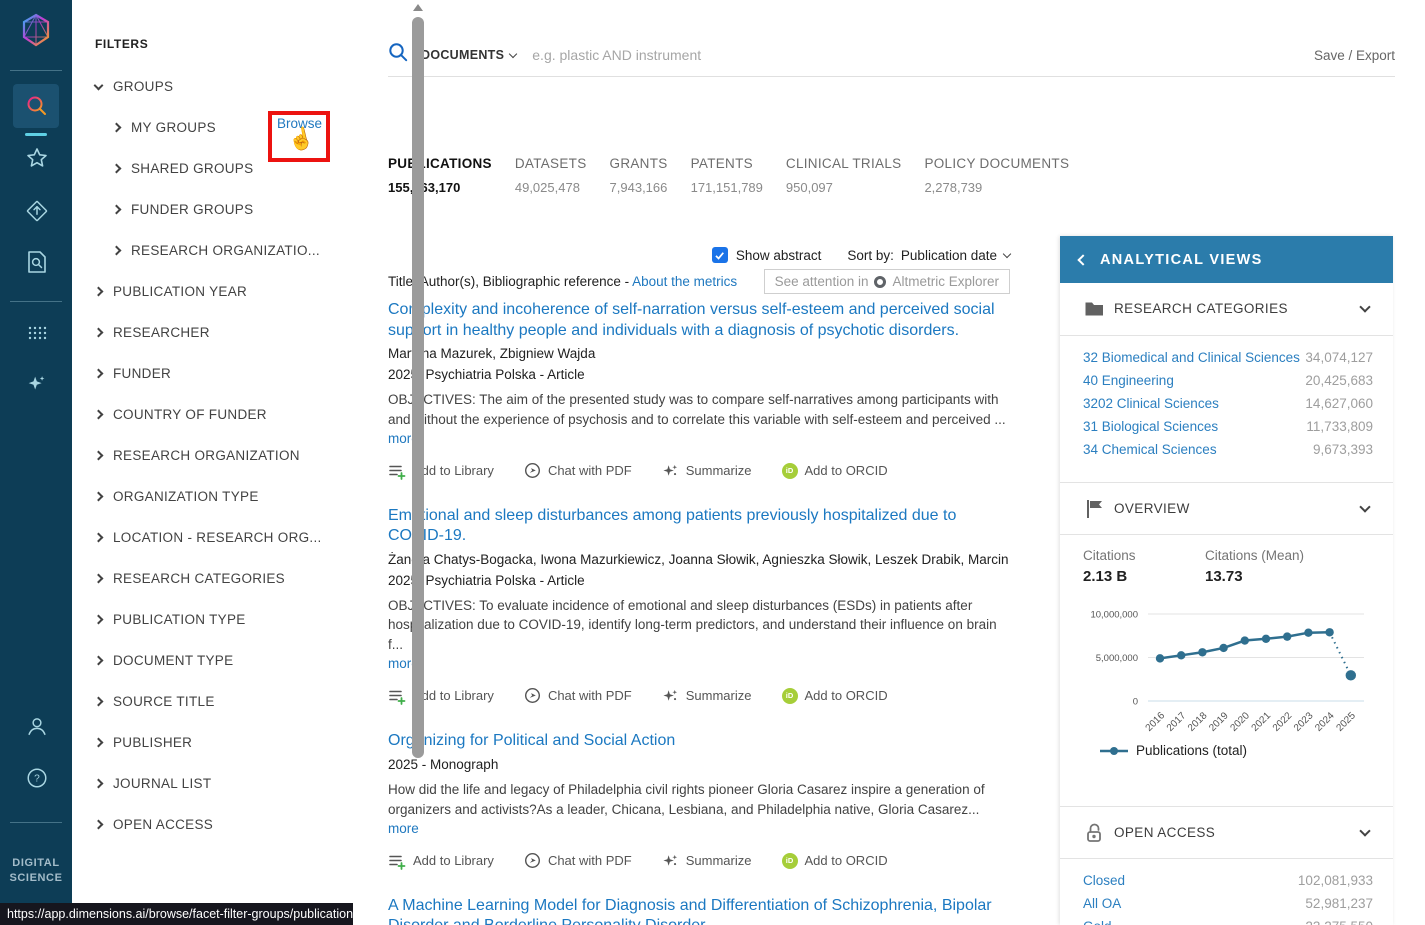 The width and height of the screenshot is (1425, 925). Describe the element at coordinates (880, 281) in the screenshot. I see `altmetric-donut-icon` at that location.